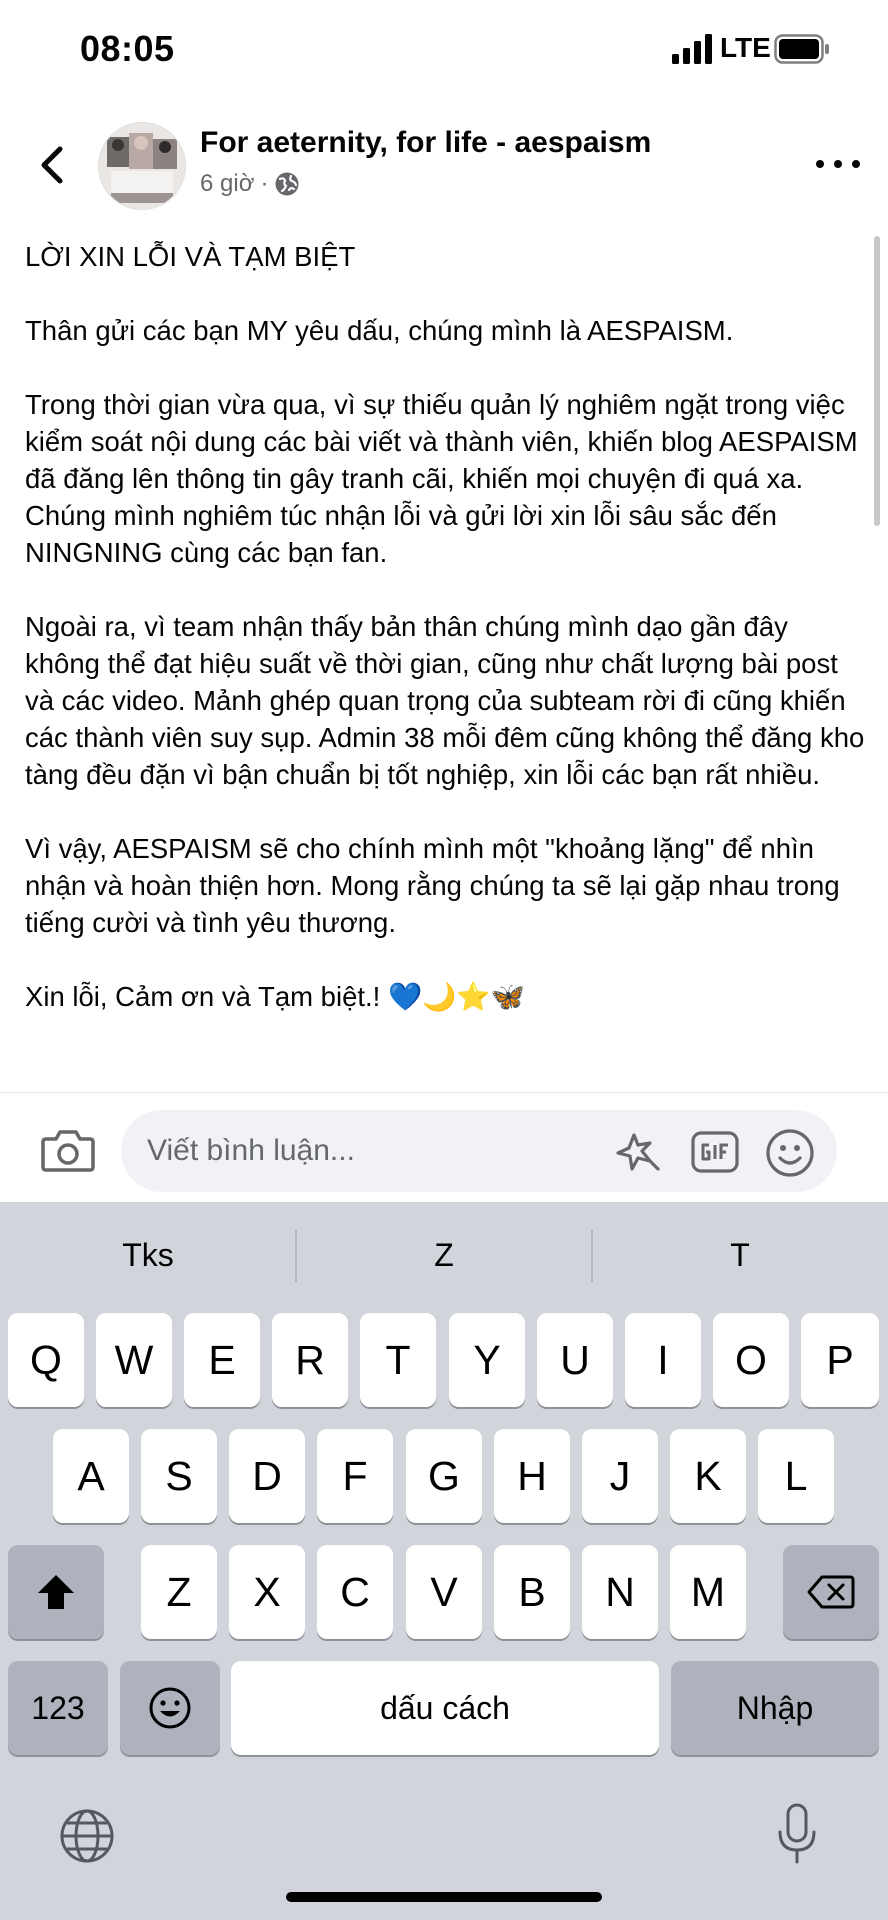 The height and width of the screenshot is (1920, 888). I want to click on key-n: N, so click(620, 1592).